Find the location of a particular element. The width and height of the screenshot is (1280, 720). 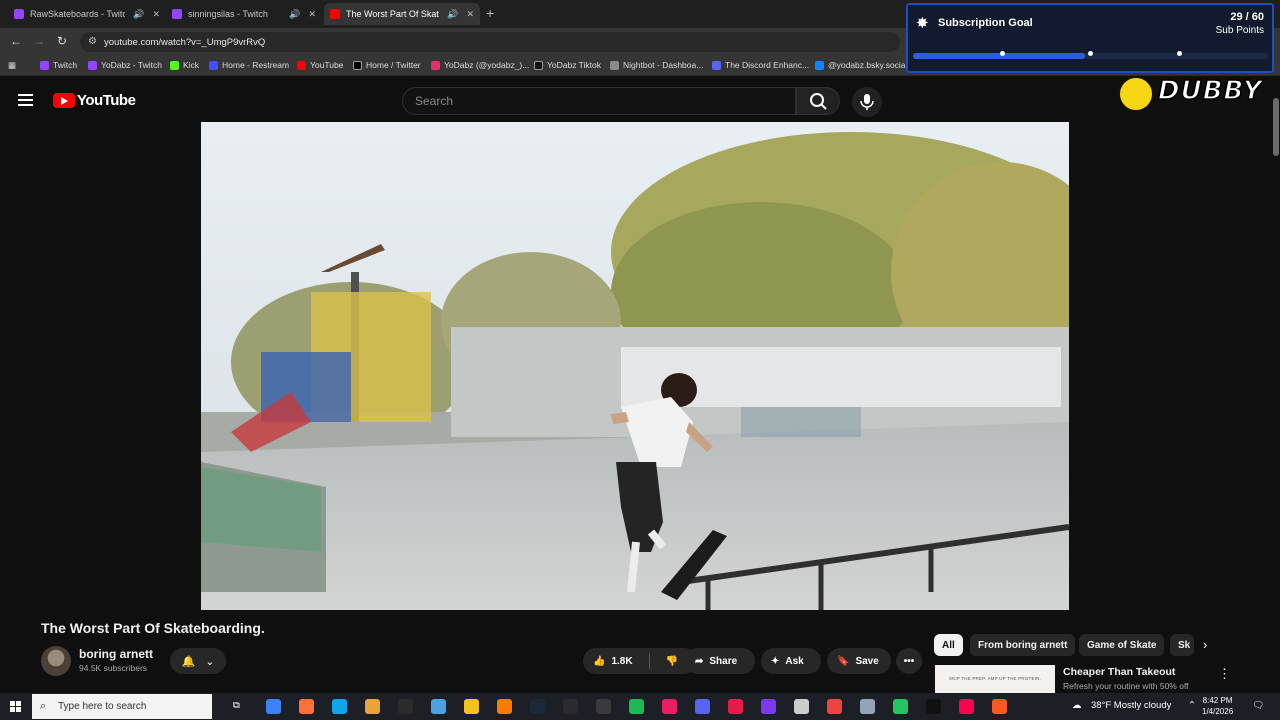

bookmark-kick: Kick is located at coordinates (184, 65).